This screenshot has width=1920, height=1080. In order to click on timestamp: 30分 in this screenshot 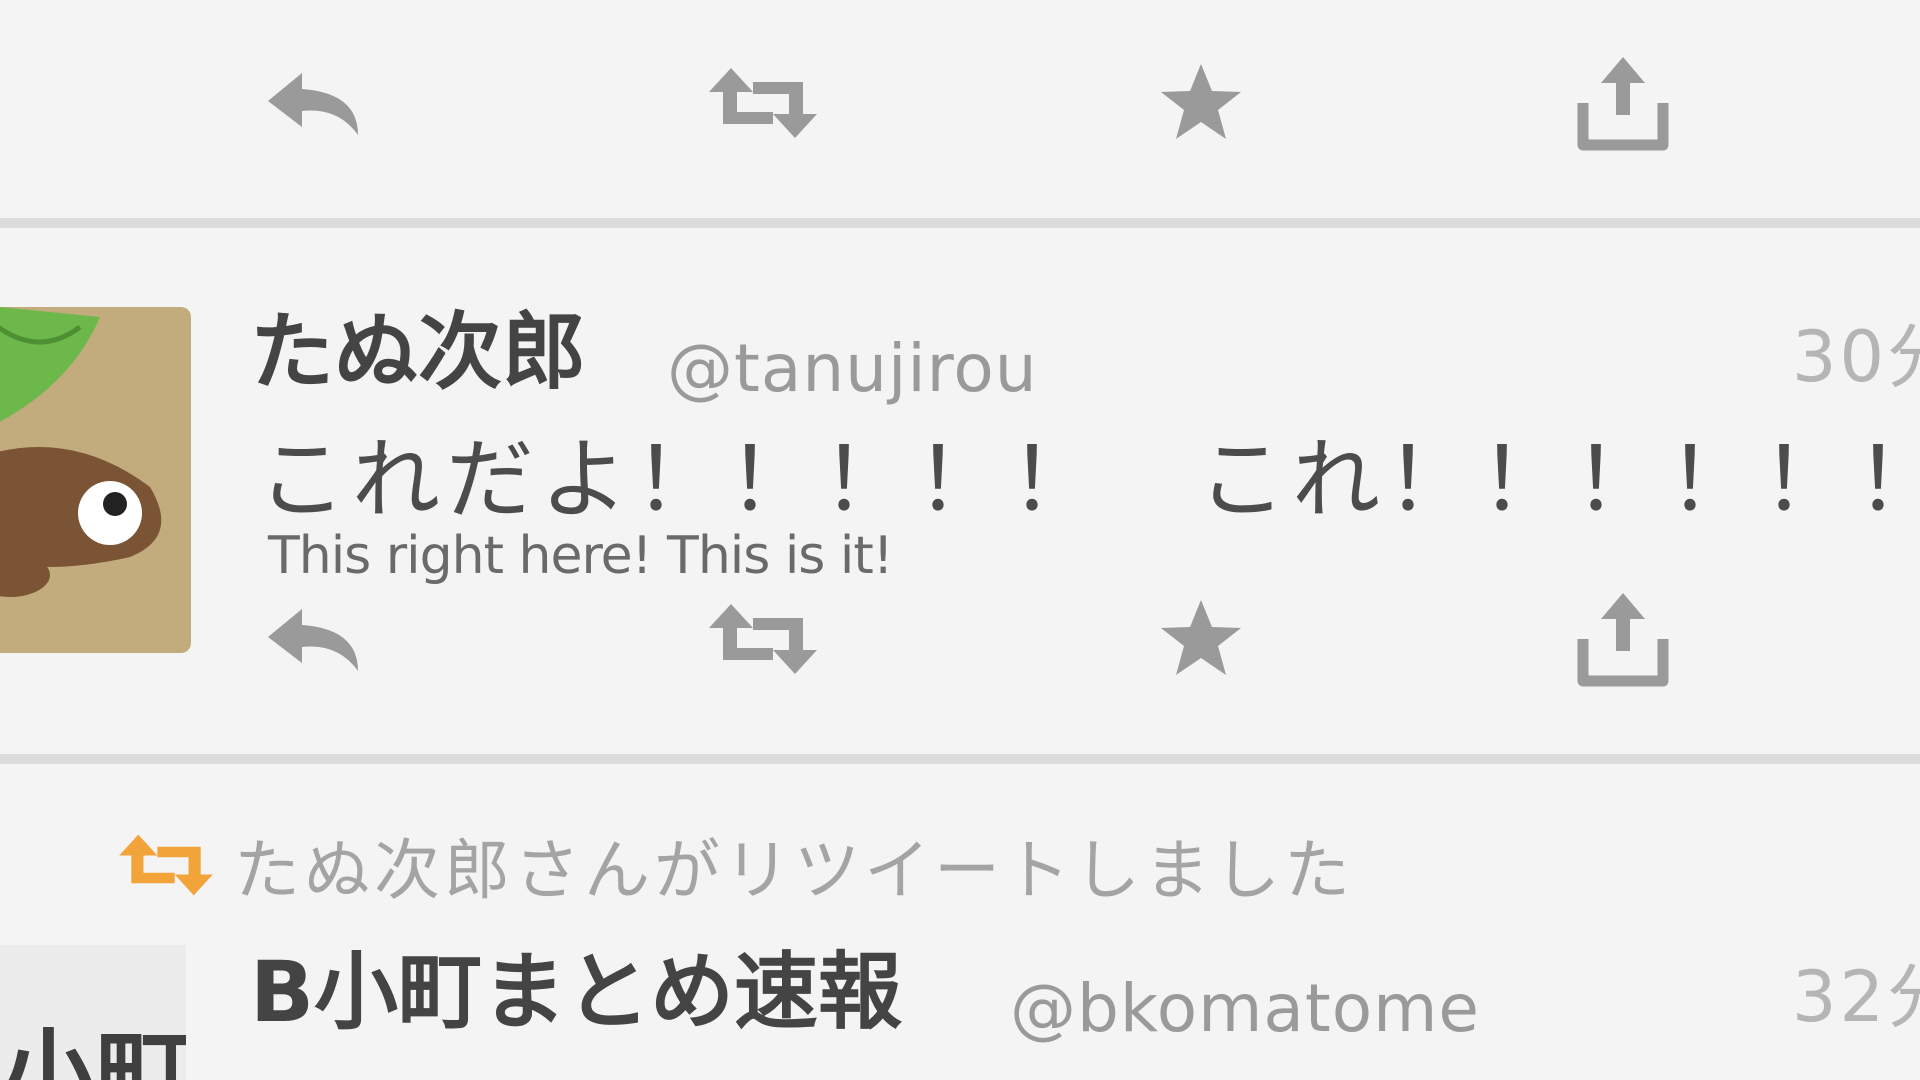, I will do `click(1856, 357)`.